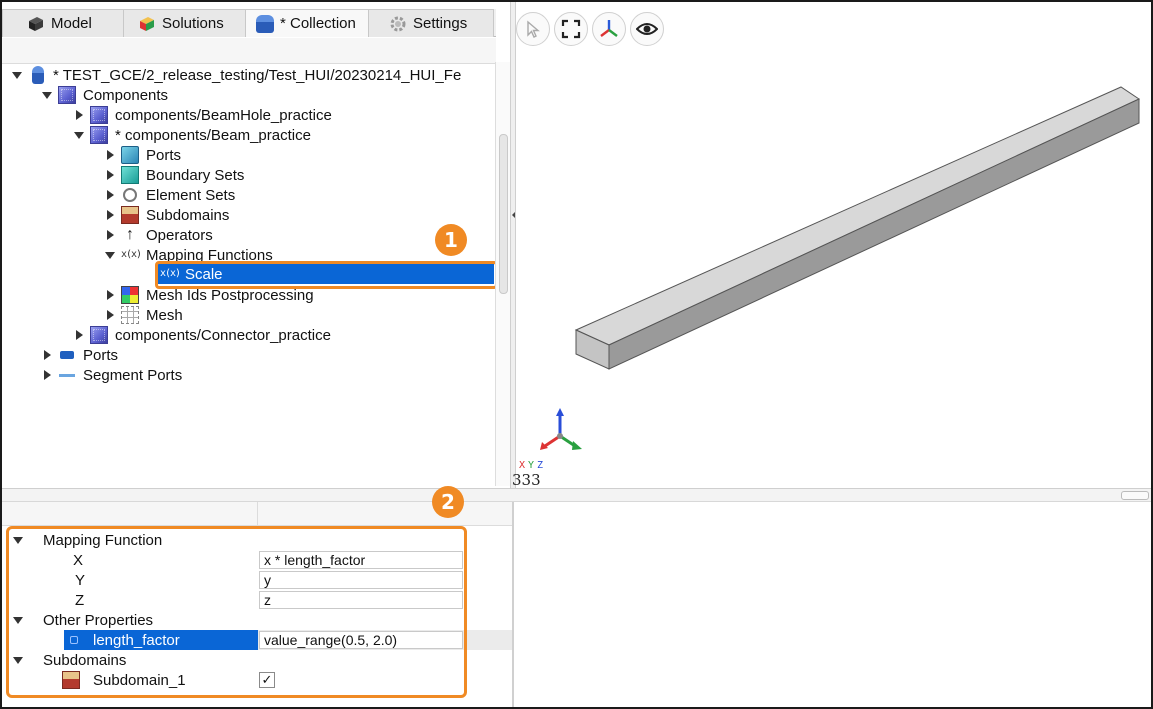  What do you see at coordinates (326, 275) in the screenshot?
I see `scale-highlight-frame` at bounding box center [326, 275].